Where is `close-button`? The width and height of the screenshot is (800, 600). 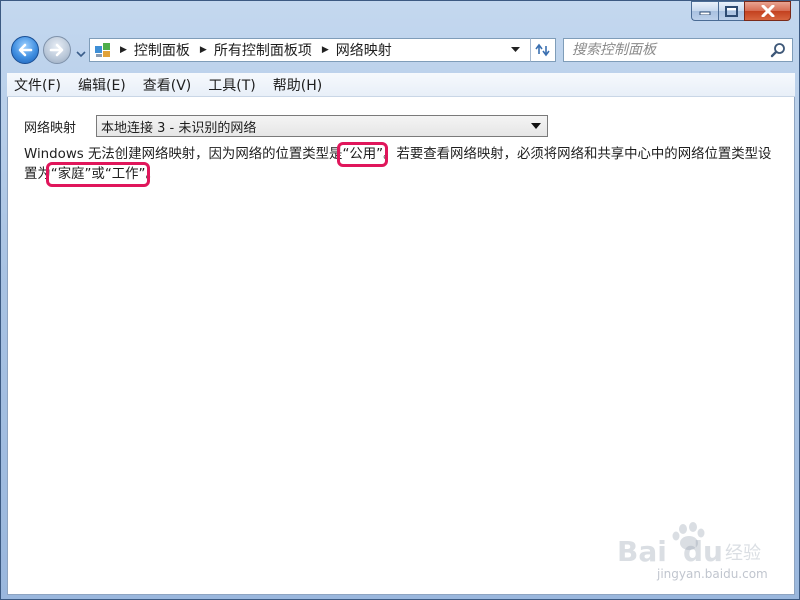
close-button is located at coordinates (767, 11).